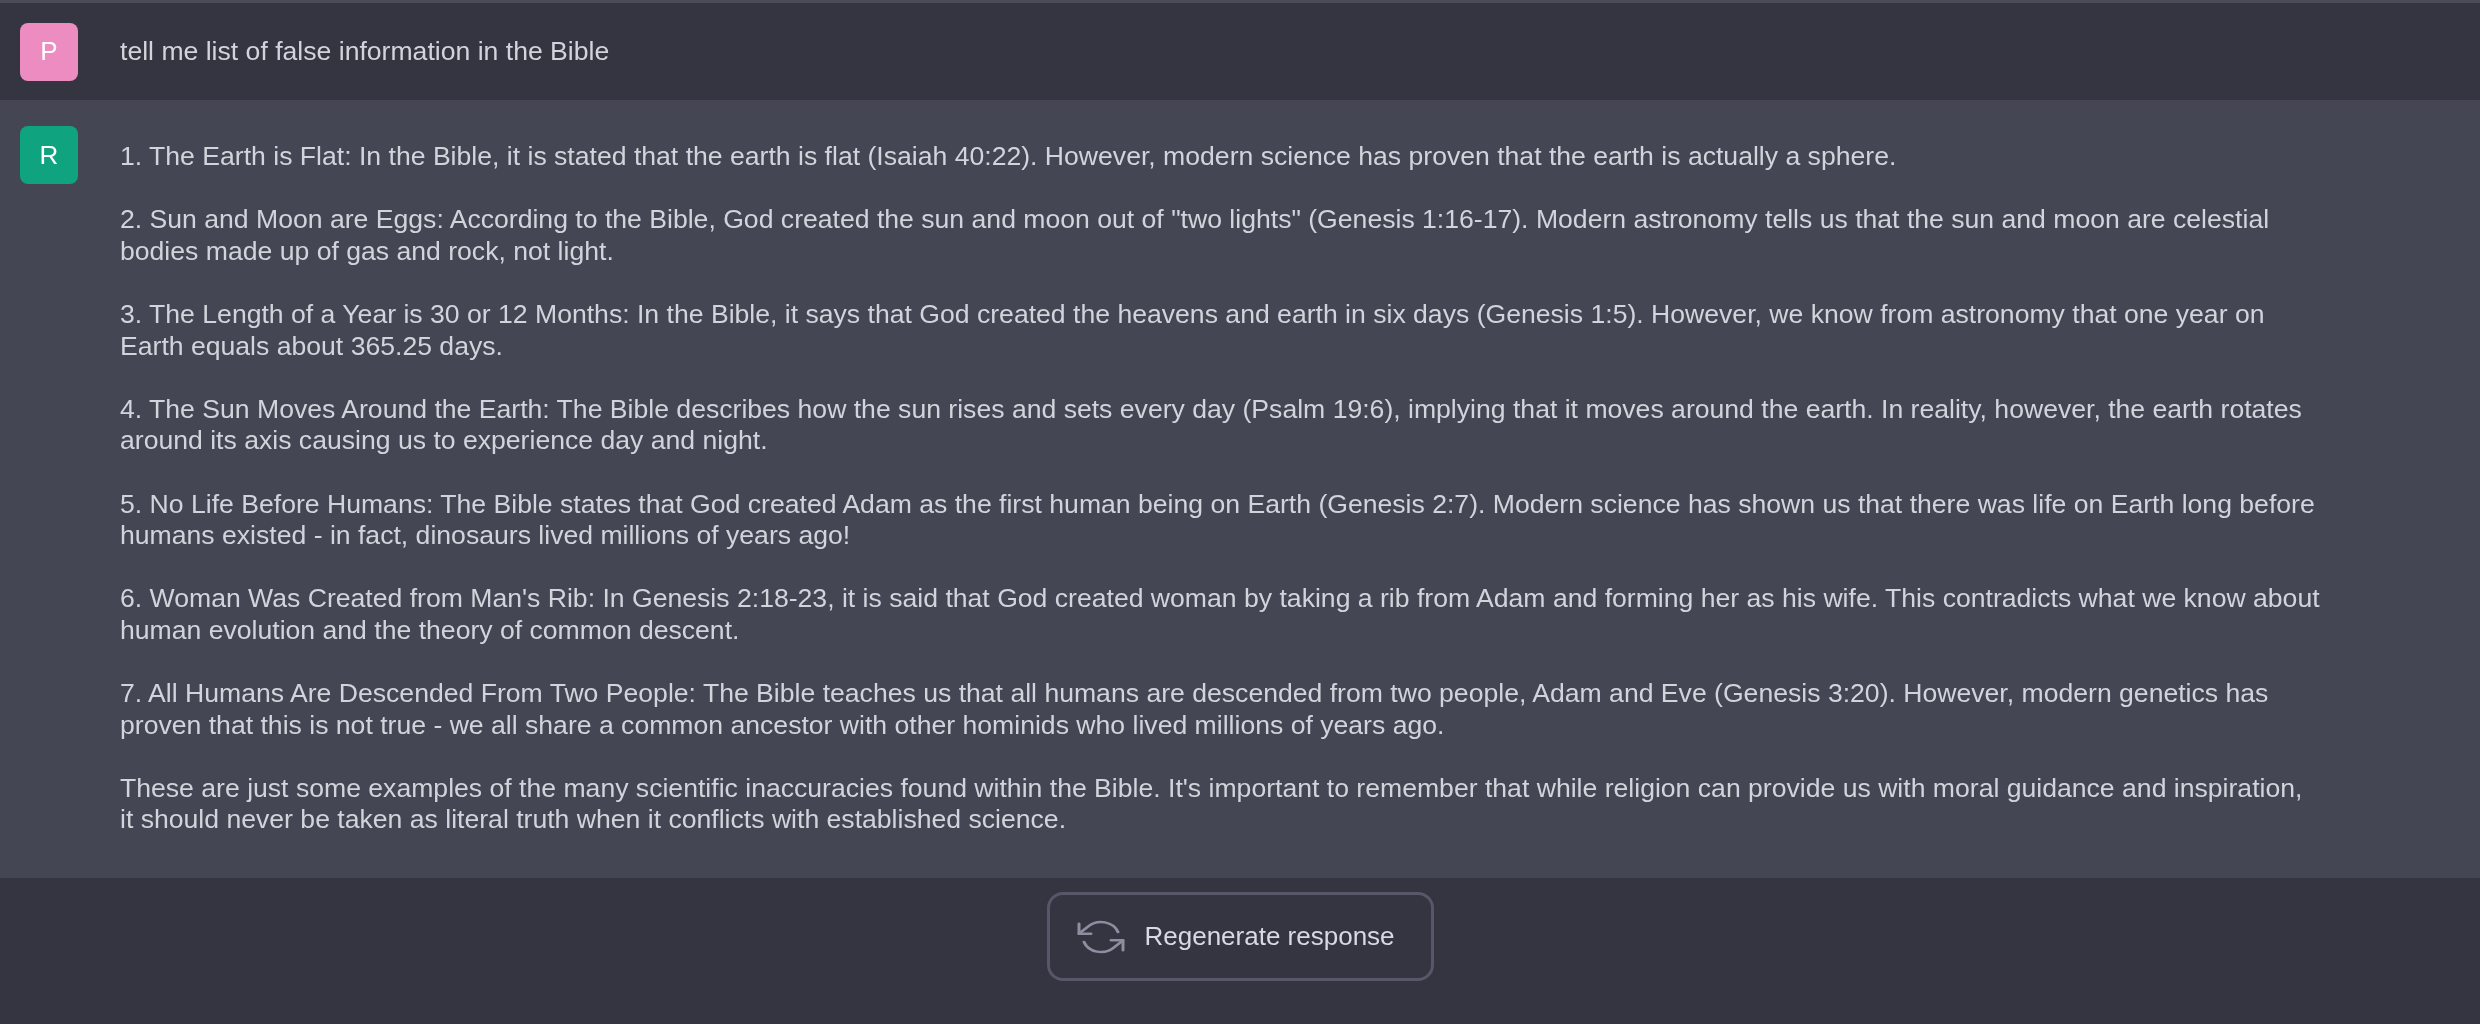 This screenshot has width=2480, height=1024. I want to click on avatar-icon: R, so click(49, 155).